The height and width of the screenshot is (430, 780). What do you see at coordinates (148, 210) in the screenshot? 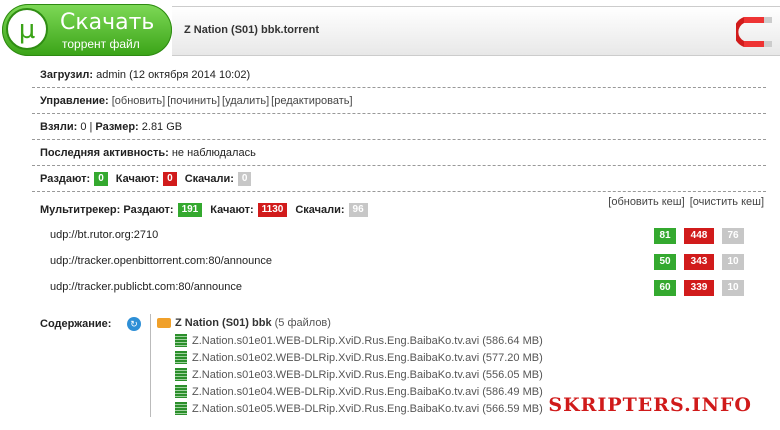
I see `mt-seeders-label: Раздают:` at bounding box center [148, 210].